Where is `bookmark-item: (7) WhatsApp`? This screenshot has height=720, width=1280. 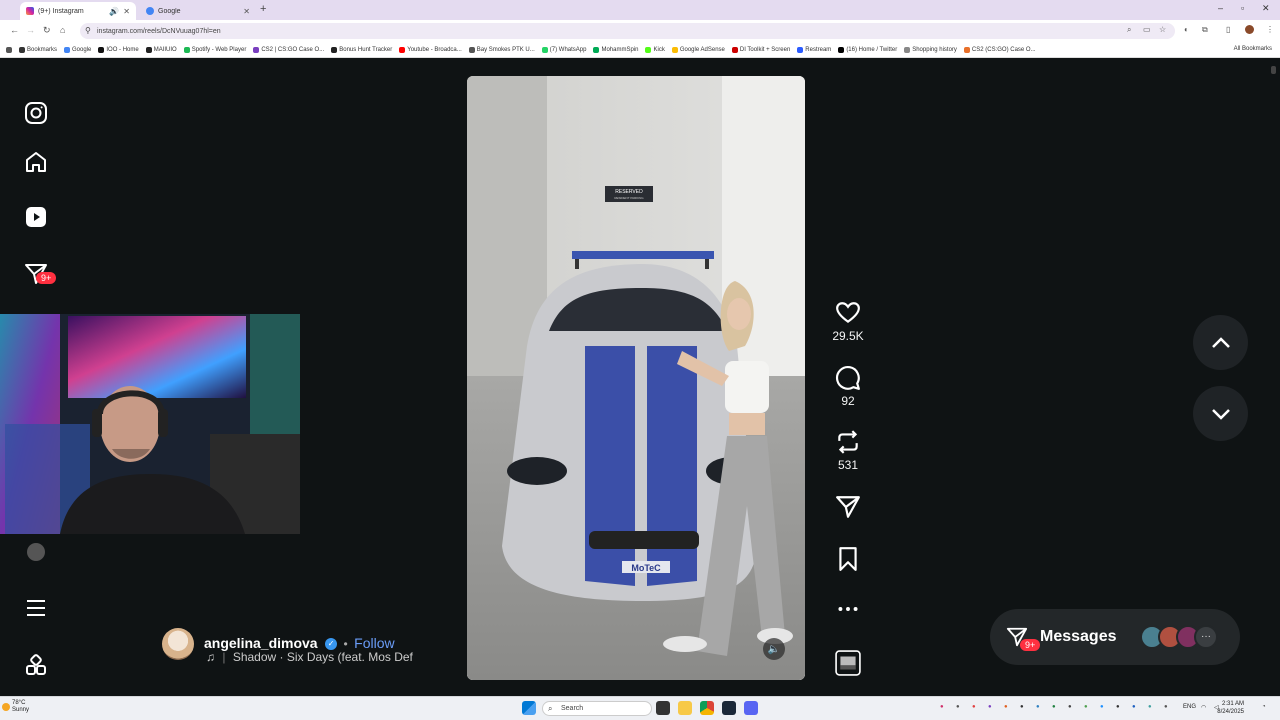 bookmark-item: (7) WhatsApp is located at coordinates (563, 49).